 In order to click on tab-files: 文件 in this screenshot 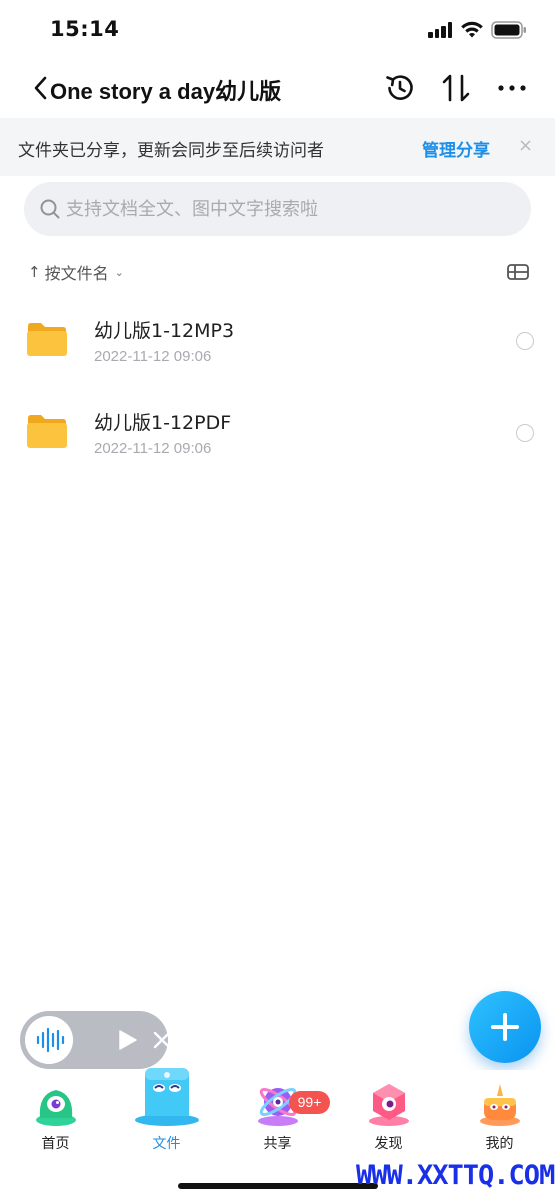, I will do `click(166, 1114)`.